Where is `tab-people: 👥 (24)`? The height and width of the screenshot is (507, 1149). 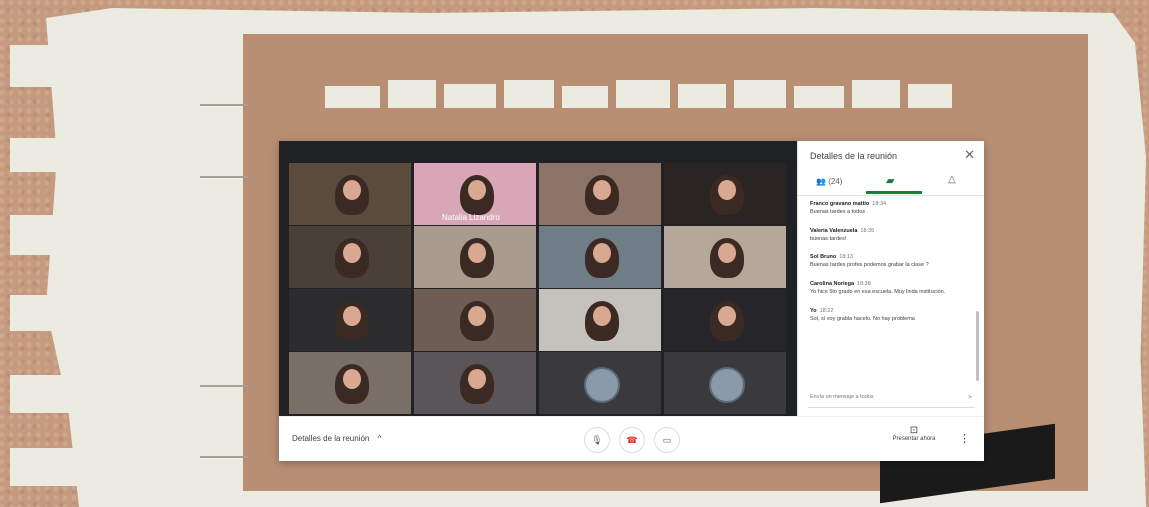 tab-people: 👥 (24) is located at coordinates (829, 181).